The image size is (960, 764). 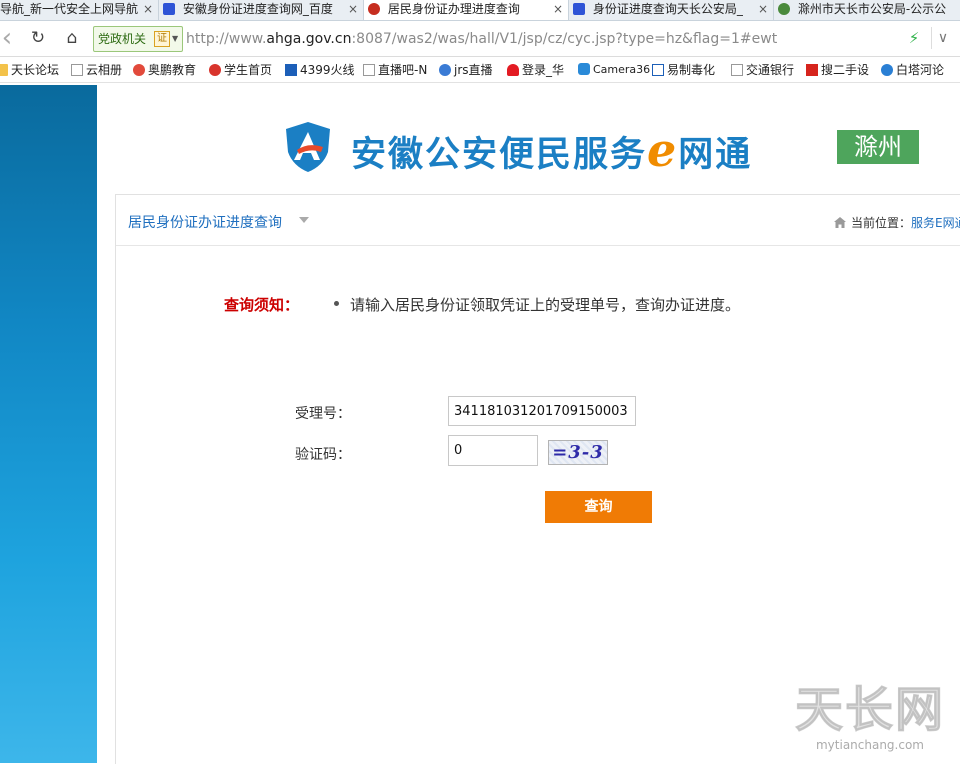 I want to click on bookmark-item: 学生首页, so click(x=240, y=70).